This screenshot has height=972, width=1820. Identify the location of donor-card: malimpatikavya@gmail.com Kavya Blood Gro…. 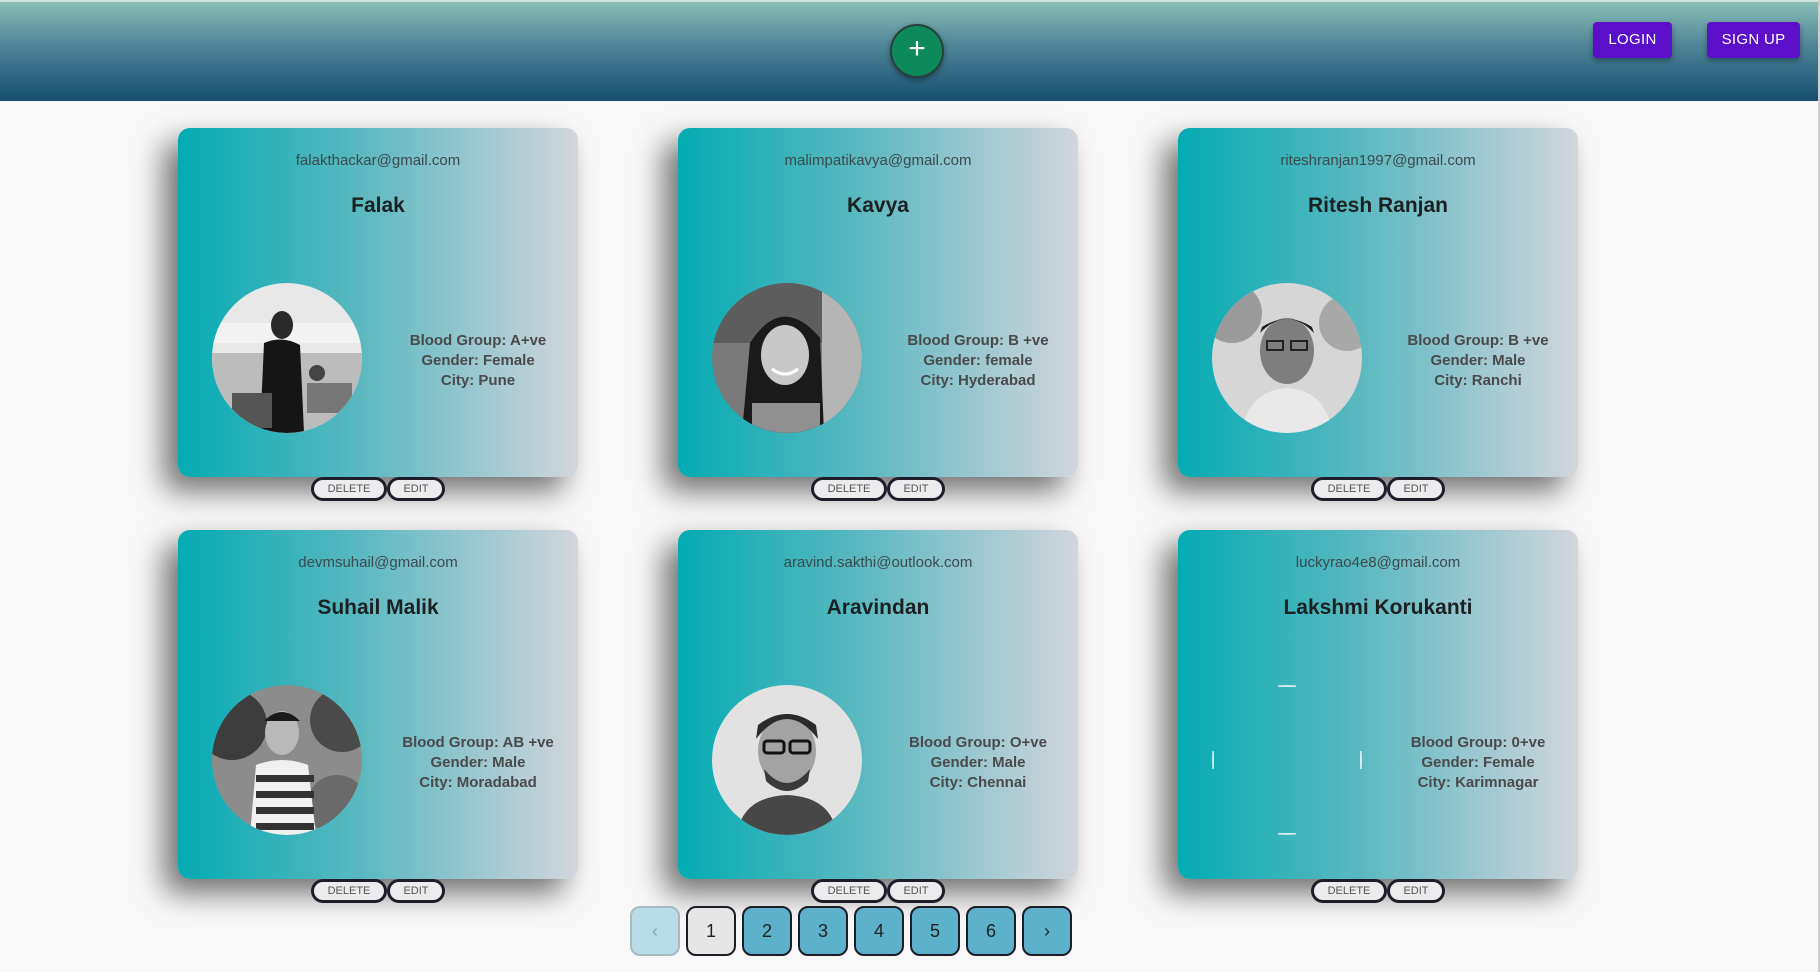
(878, 302).